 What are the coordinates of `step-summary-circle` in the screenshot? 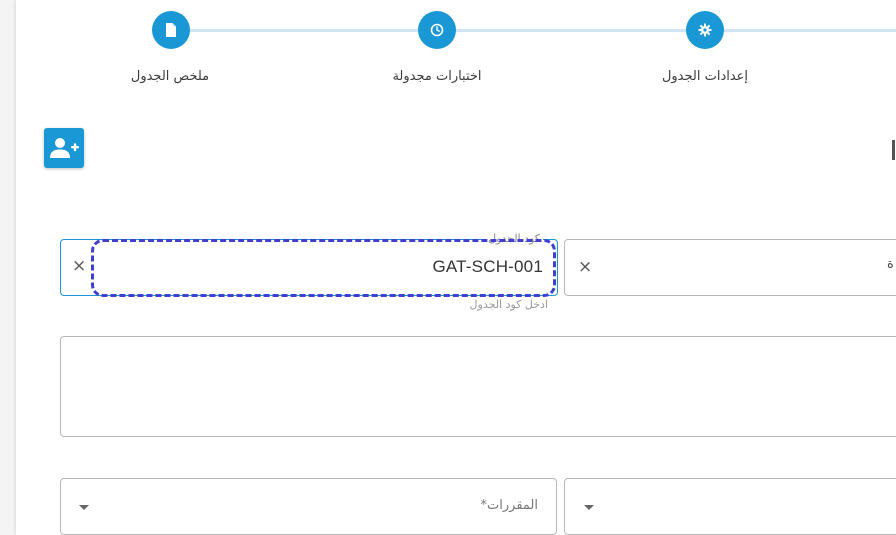 It's located at (171, 30).